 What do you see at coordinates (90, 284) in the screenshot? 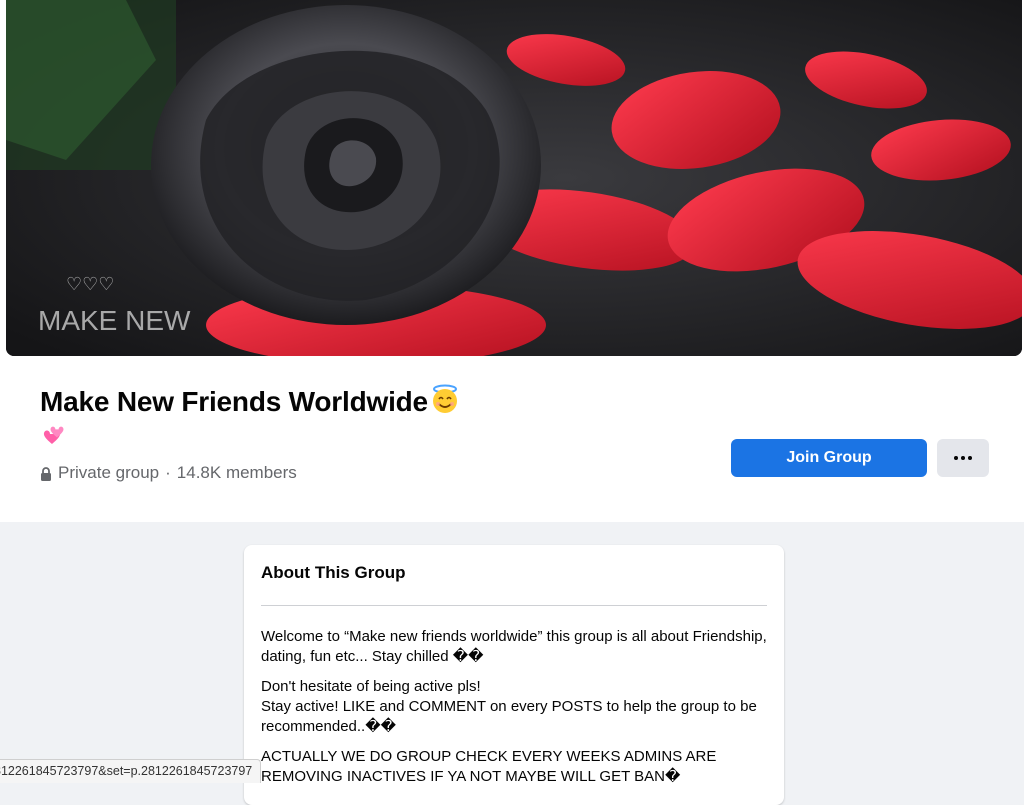
I see `cover-watermark-hearts: ♡♡♡` at bounding box center [90, 284].